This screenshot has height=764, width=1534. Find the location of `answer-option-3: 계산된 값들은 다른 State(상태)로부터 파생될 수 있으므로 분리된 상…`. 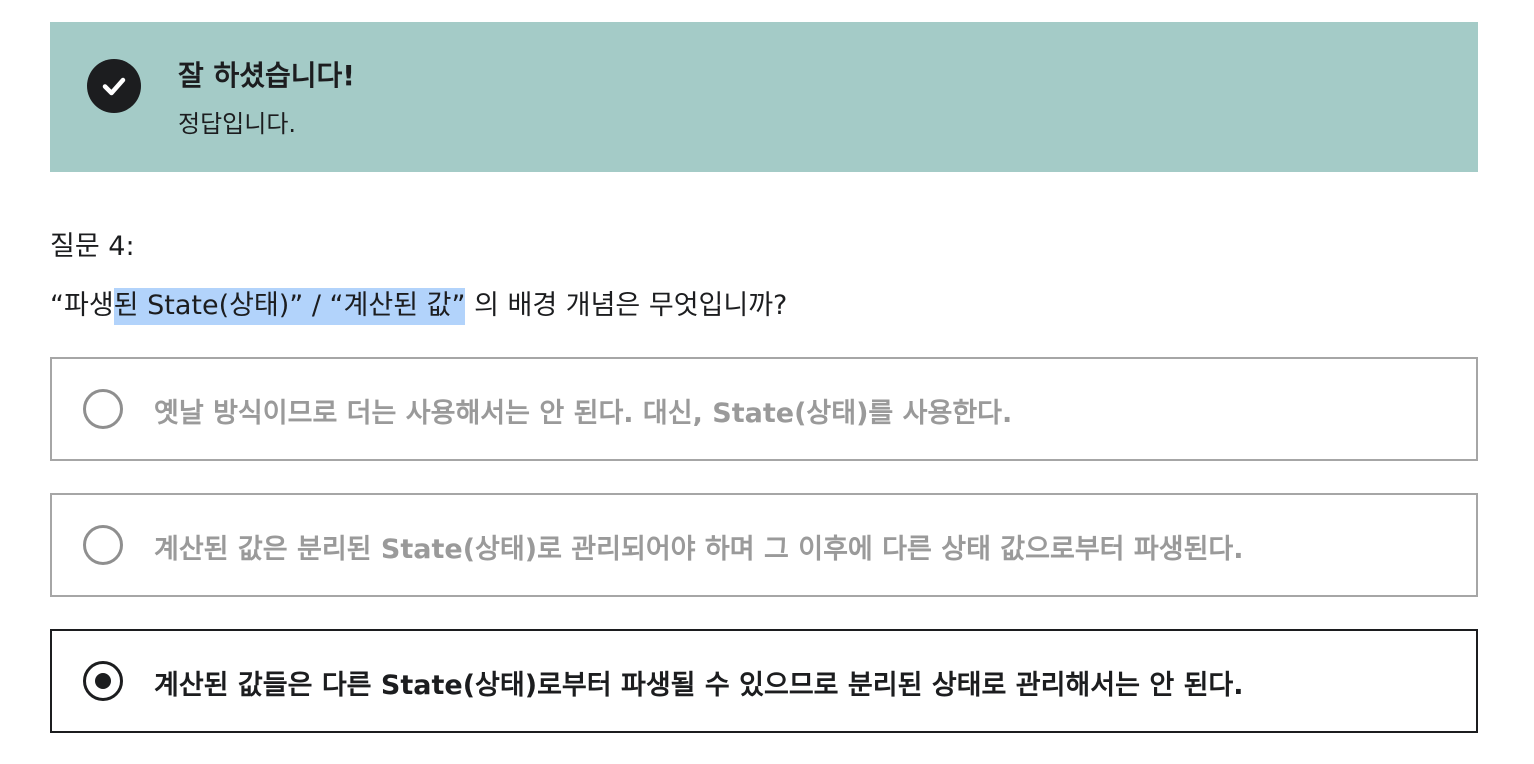

answer-option-3: 계산된 값들은 다른 State(상태)로부터 파생될 수 있으므로 분리된 상… is located at coordinates (764, 681).